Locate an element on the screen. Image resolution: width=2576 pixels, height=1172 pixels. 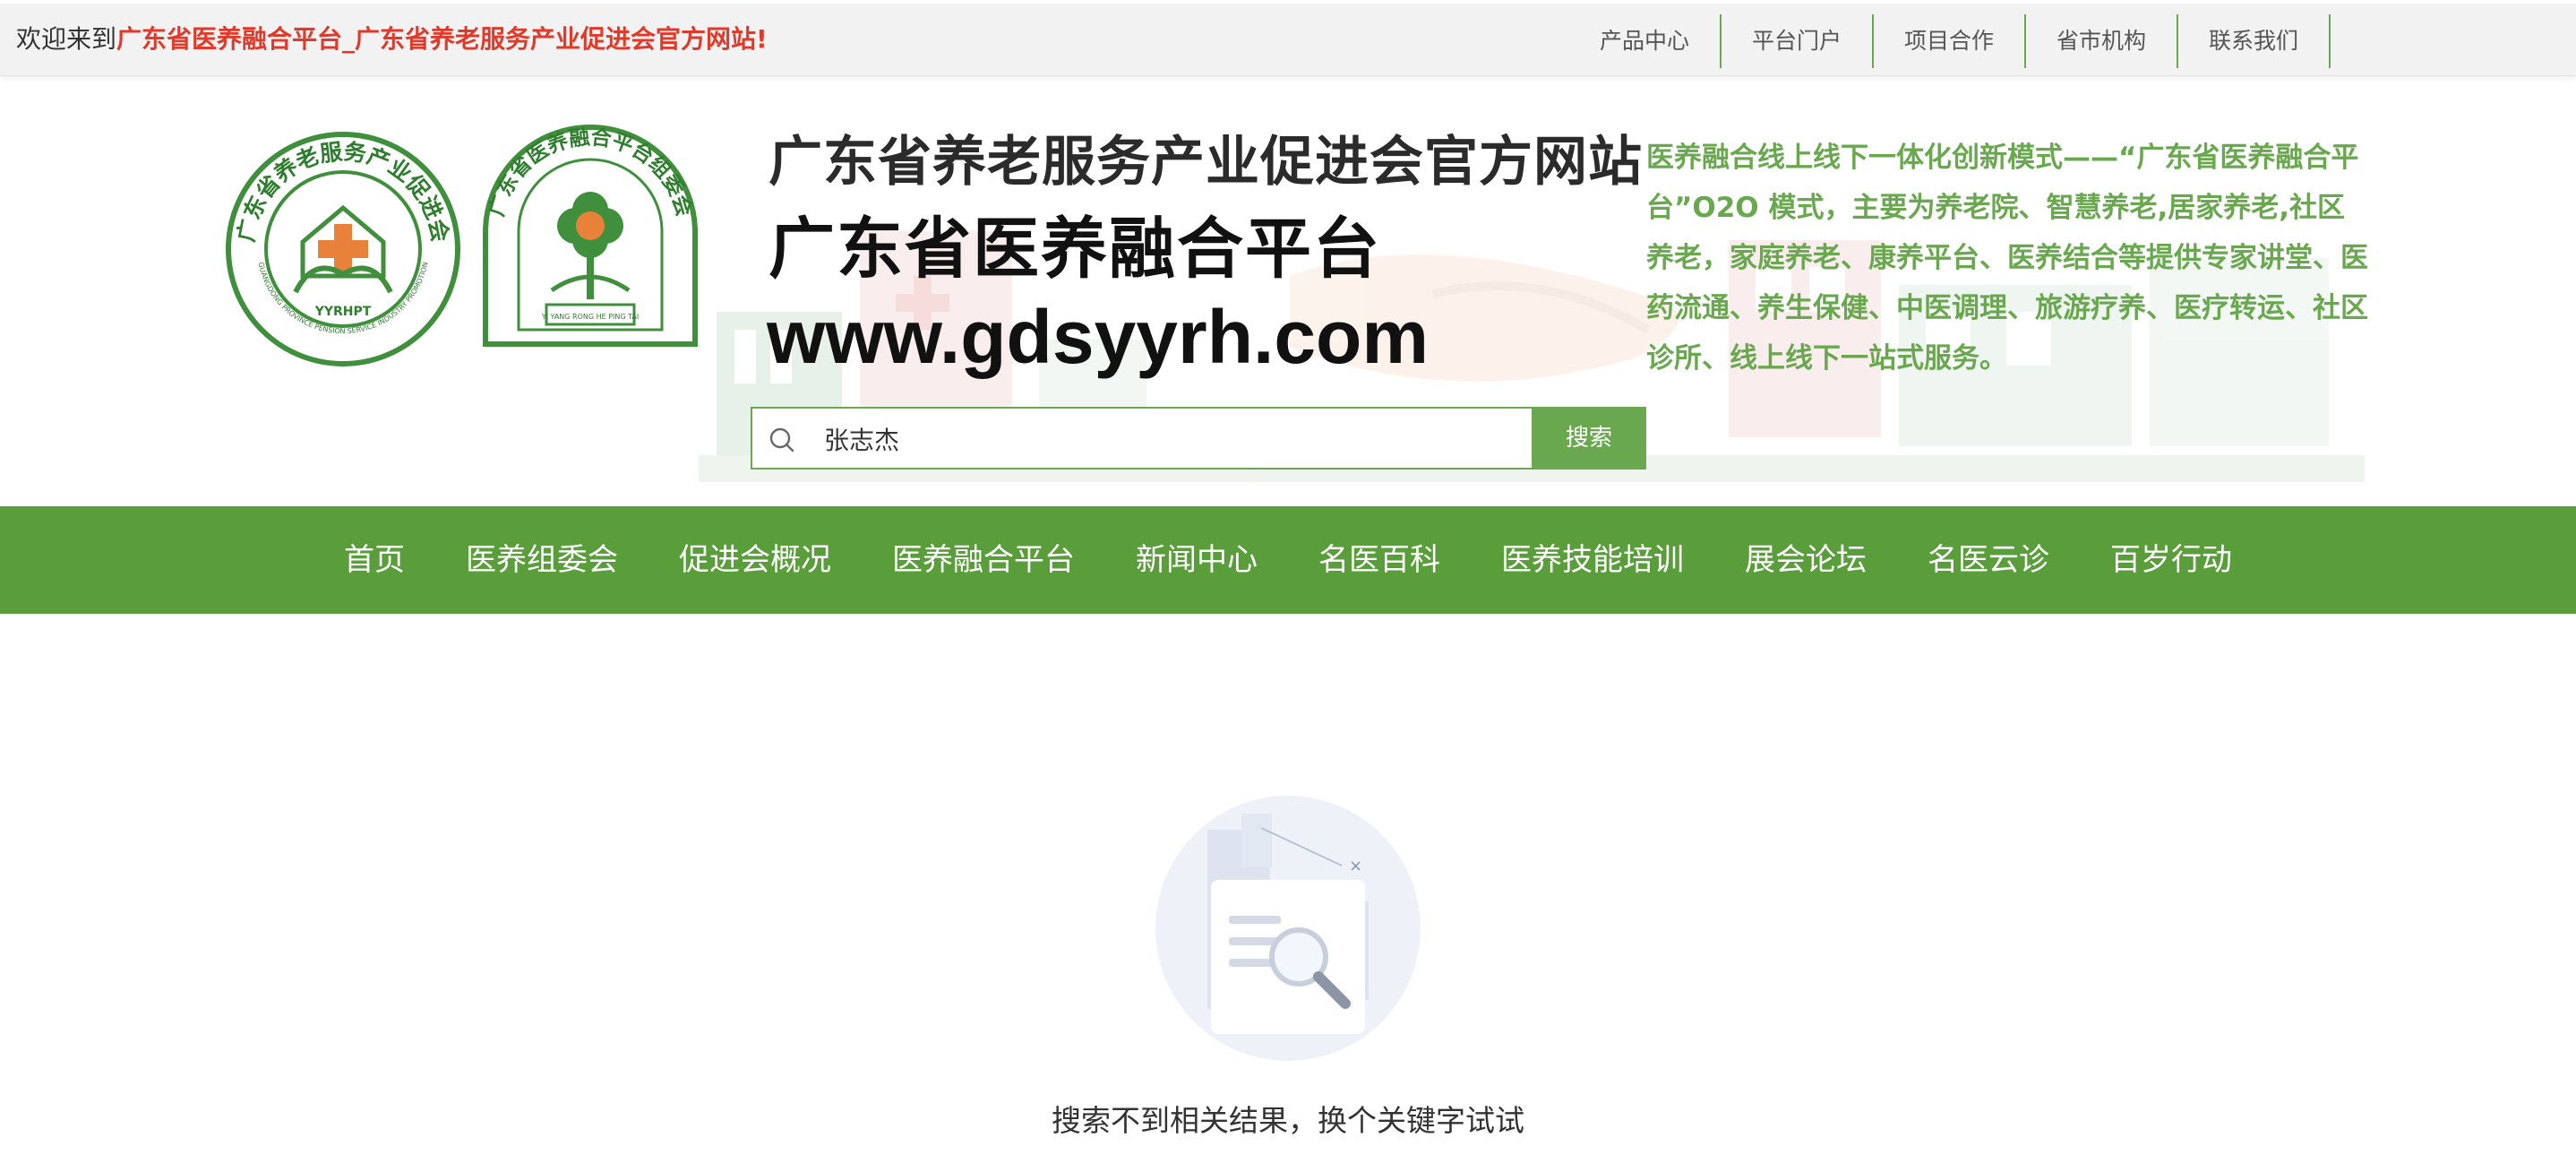
top-links: 产品中心 平台门户 项目合作 省市机构 联系我们 is located at coordinates (1950, 43).